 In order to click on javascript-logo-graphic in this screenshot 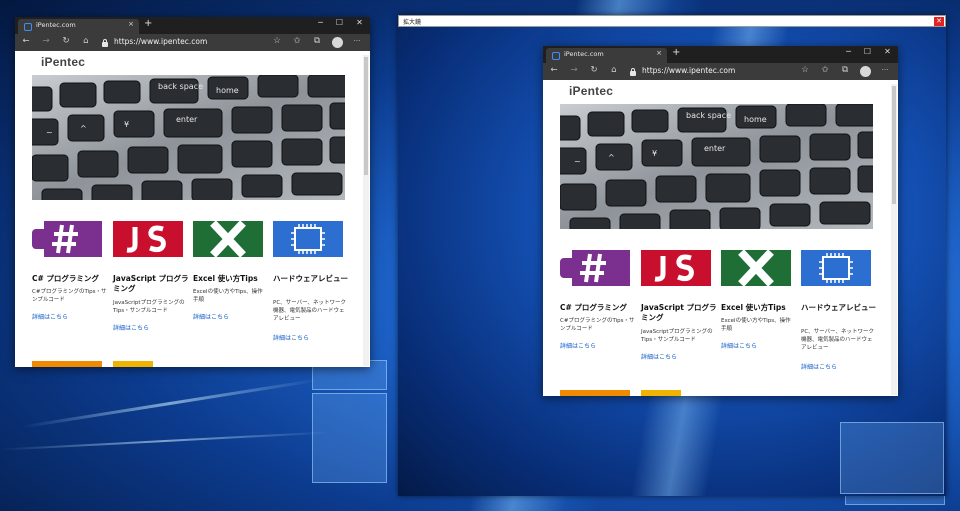, I will do `click(676, 268)`.